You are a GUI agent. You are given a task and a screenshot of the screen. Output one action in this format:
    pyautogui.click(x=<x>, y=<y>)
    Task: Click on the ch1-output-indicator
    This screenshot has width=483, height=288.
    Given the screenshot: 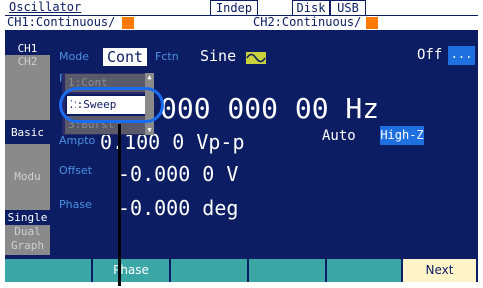 What is the action you would take?
    pyautogui.click(x=128, y=23)
    